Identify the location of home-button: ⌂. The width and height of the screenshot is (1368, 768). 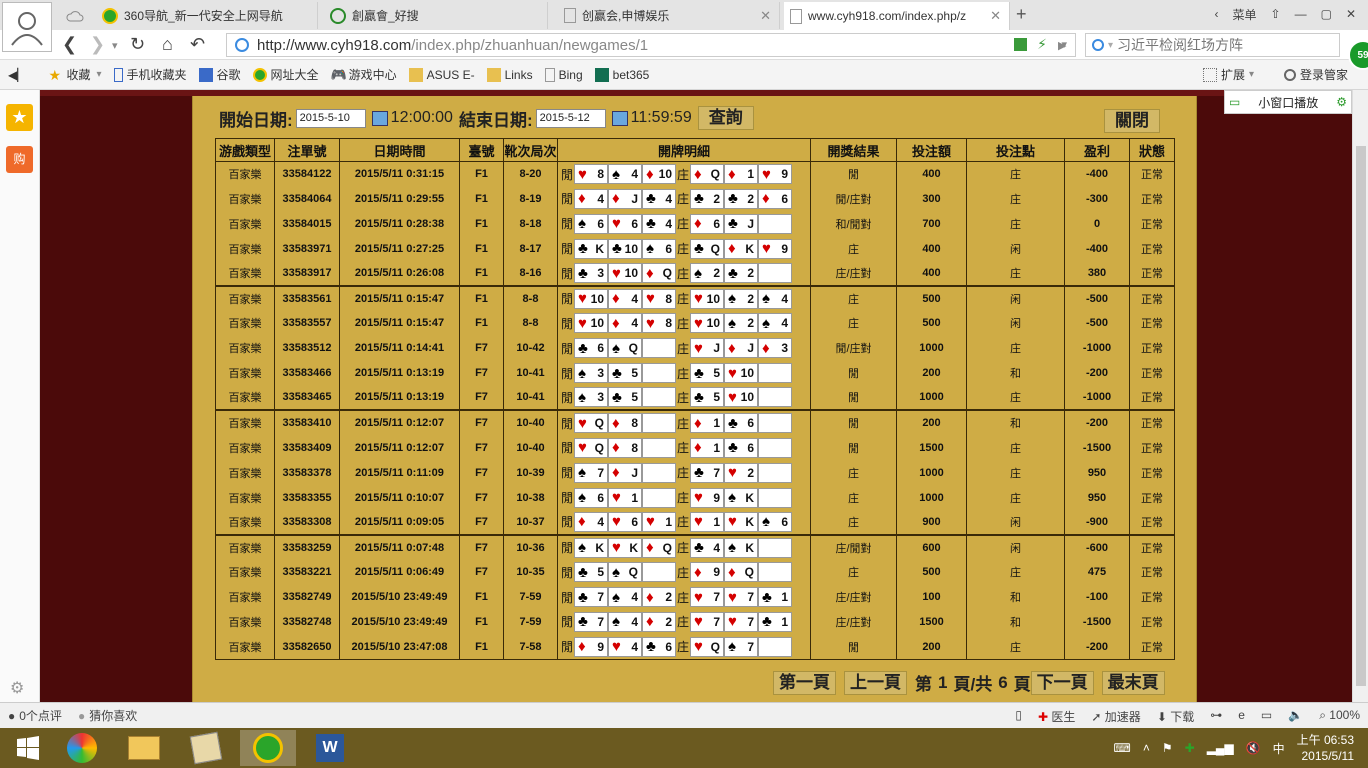
(167, 44).